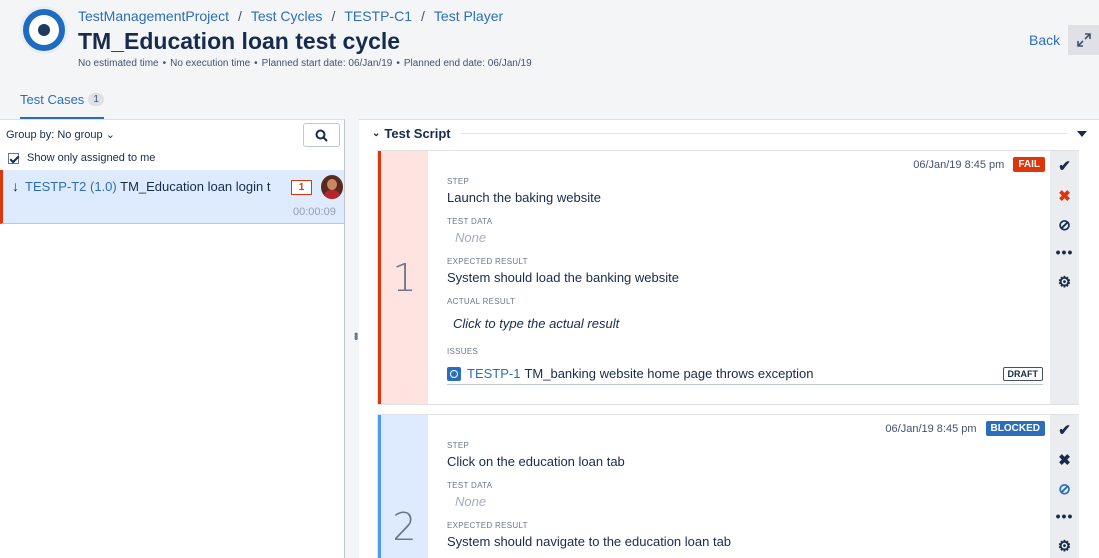  I want to click on defect-count-badge: 1, so click(301, 187).